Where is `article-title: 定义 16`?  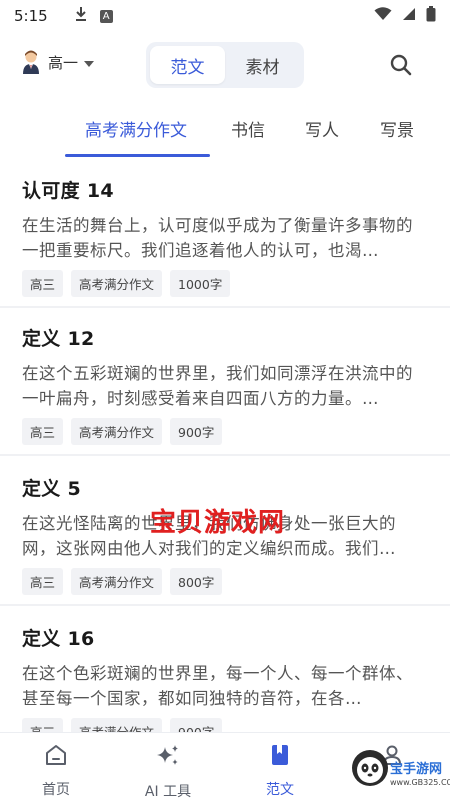 article-title: 定义 16 is located at coordinates (58, 639).